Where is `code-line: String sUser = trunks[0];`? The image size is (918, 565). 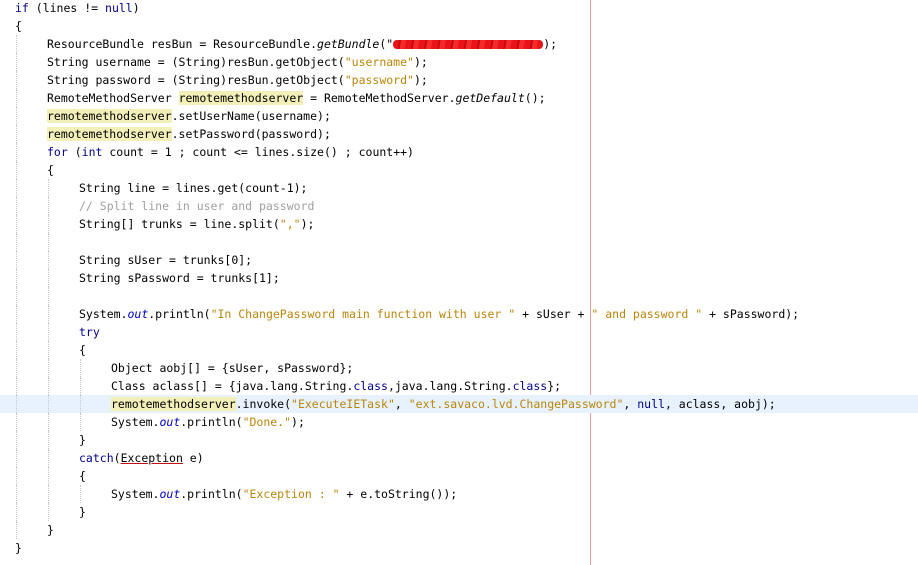 code-line: String sUser = trunks[0]; is located at coordinates (459, 260).